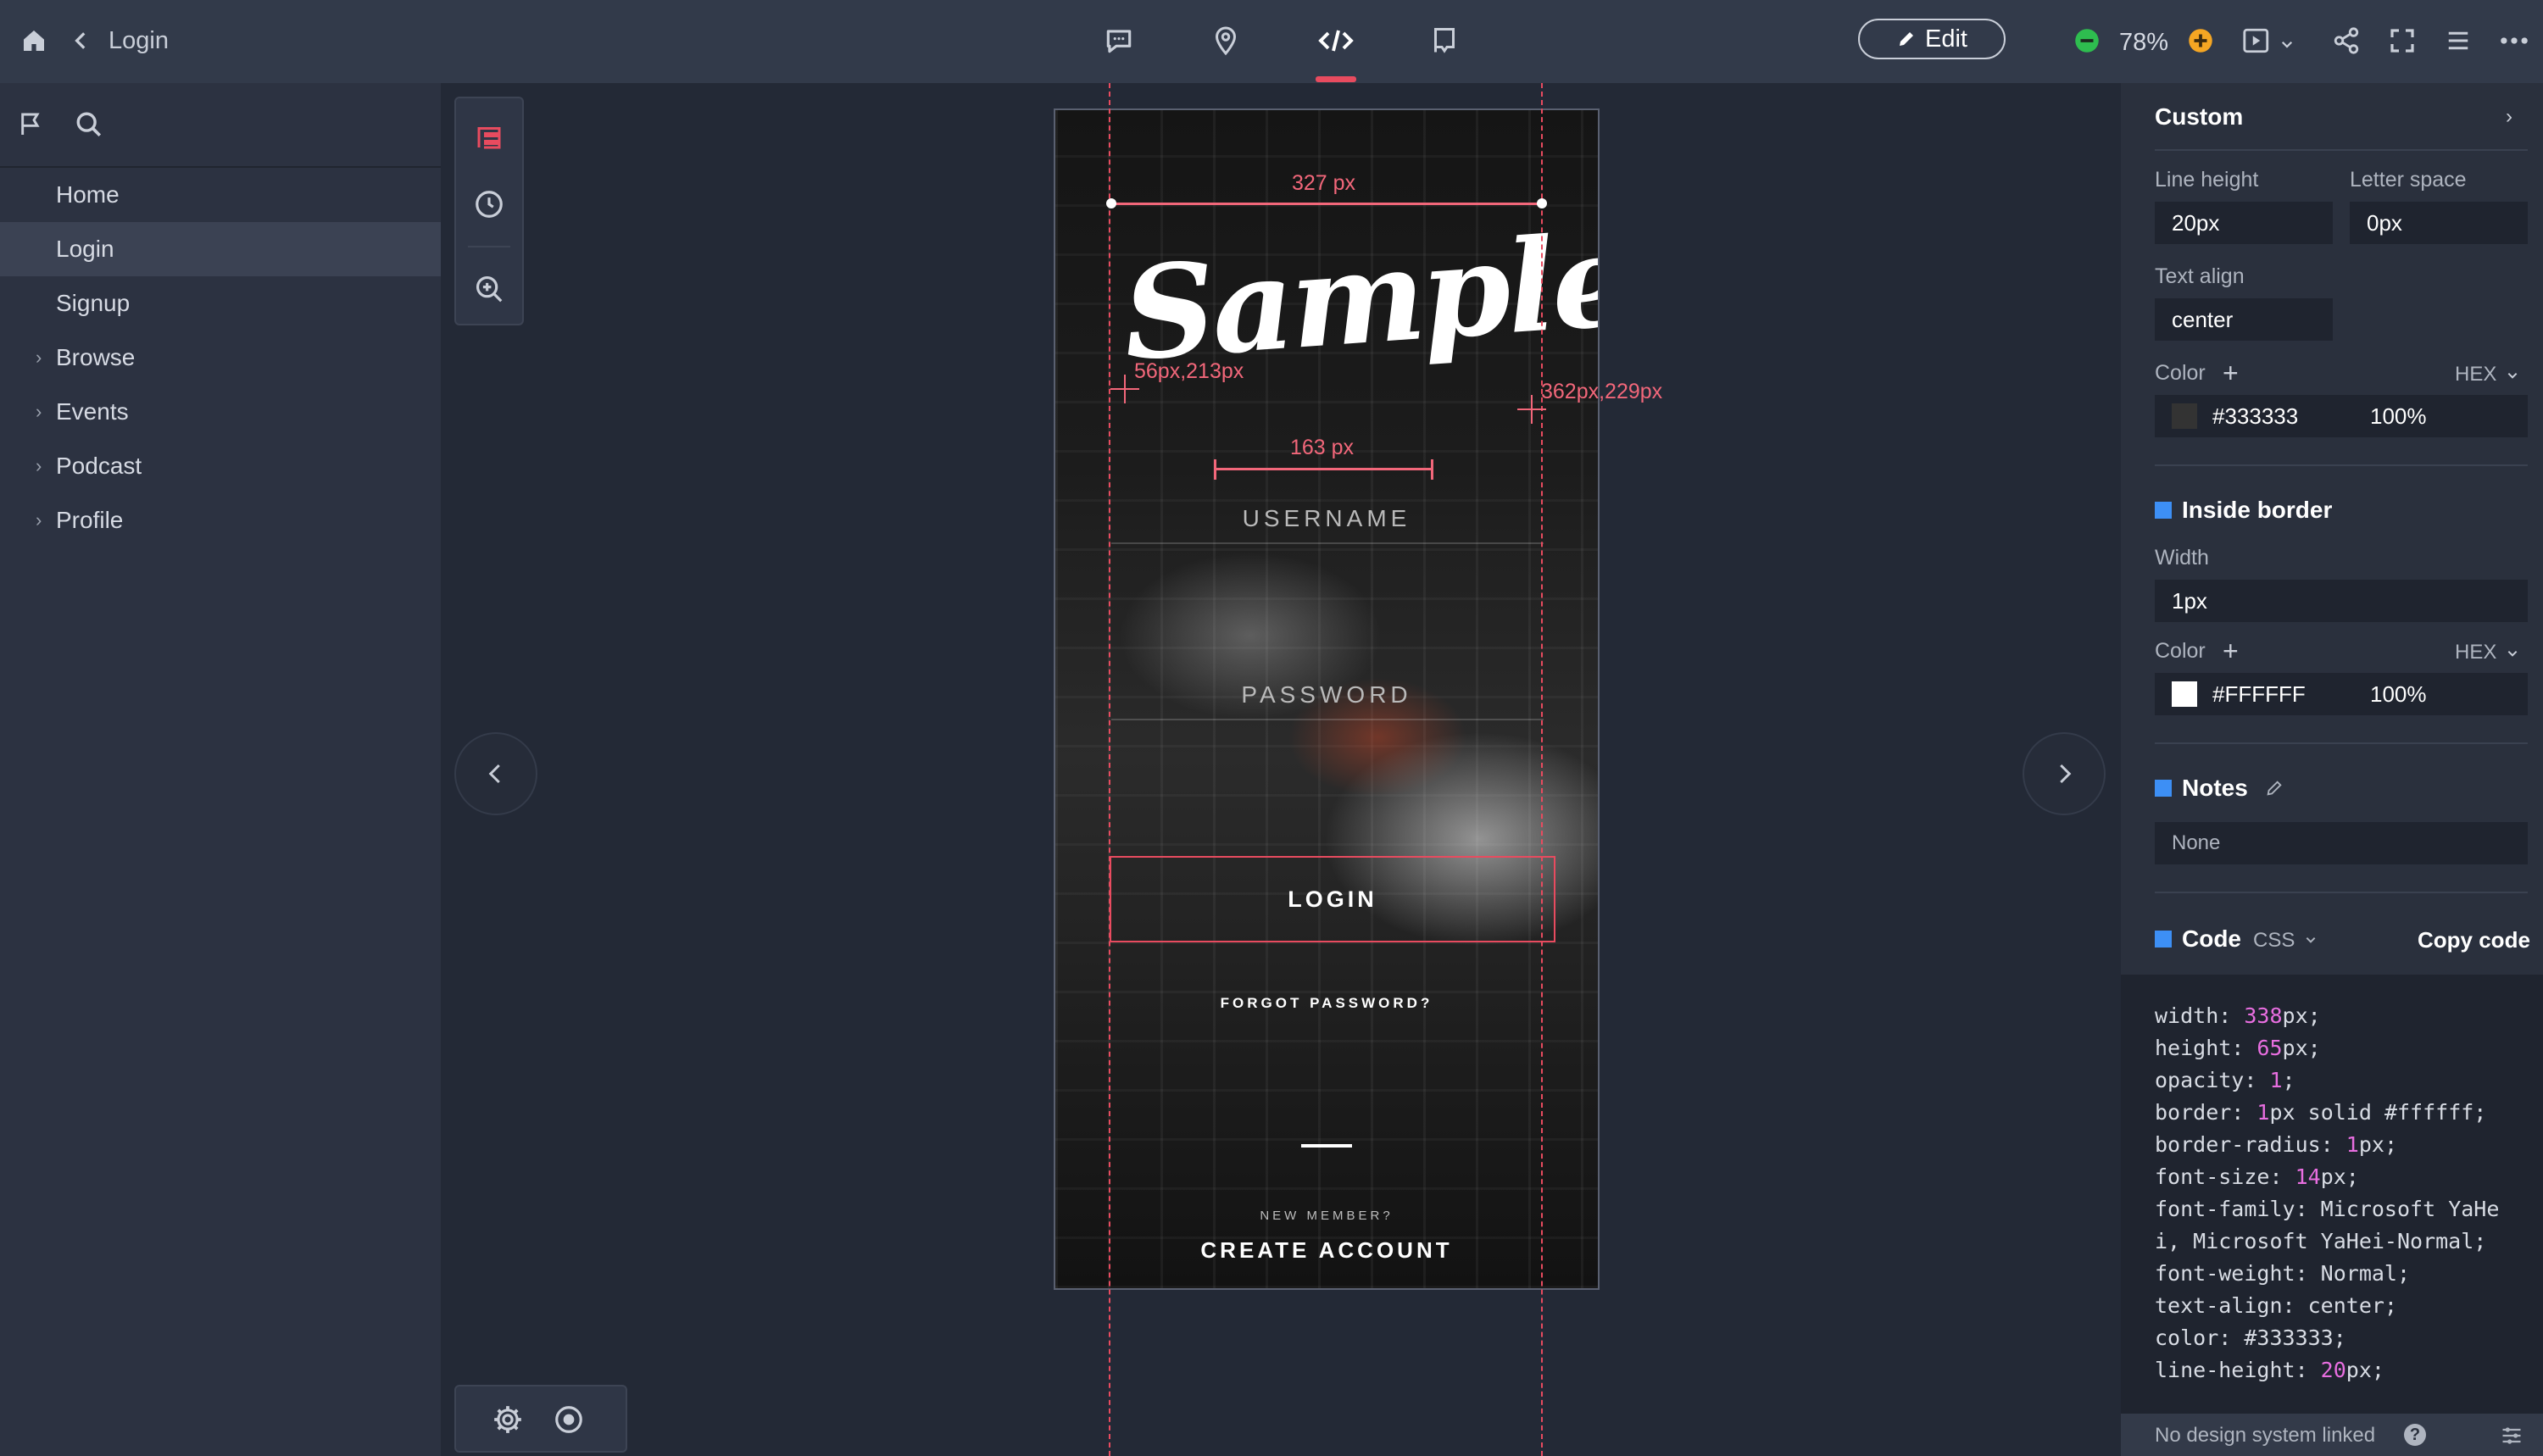 Image resolution: width=2543 pixels, height=1456 pixels. I want to click on sidebar-item-podcast: › Podcast, so click(221, 466).